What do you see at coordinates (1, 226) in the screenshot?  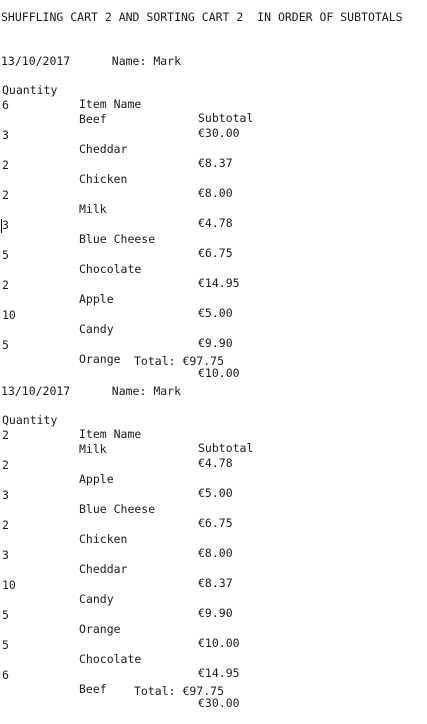 I see `text-cursor` at bounding box center [1, 226].